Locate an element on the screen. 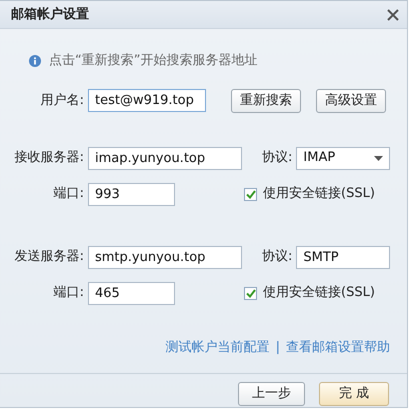  username-field: test@w919.top is located at coordinates (147, 100).